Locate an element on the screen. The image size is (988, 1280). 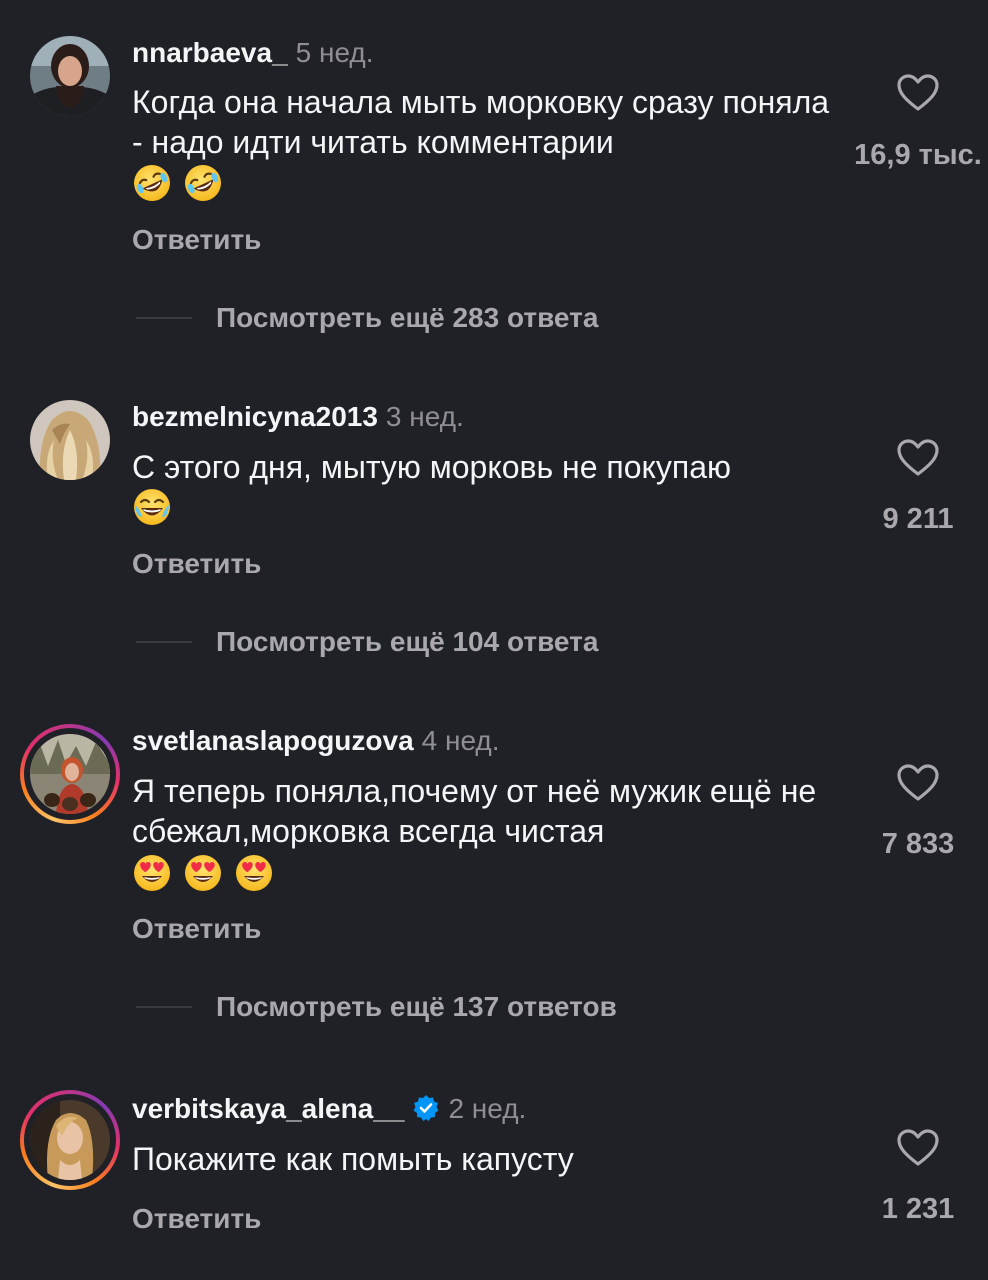
timestamp: 2 нед. is located at coordinates (487, 1108).